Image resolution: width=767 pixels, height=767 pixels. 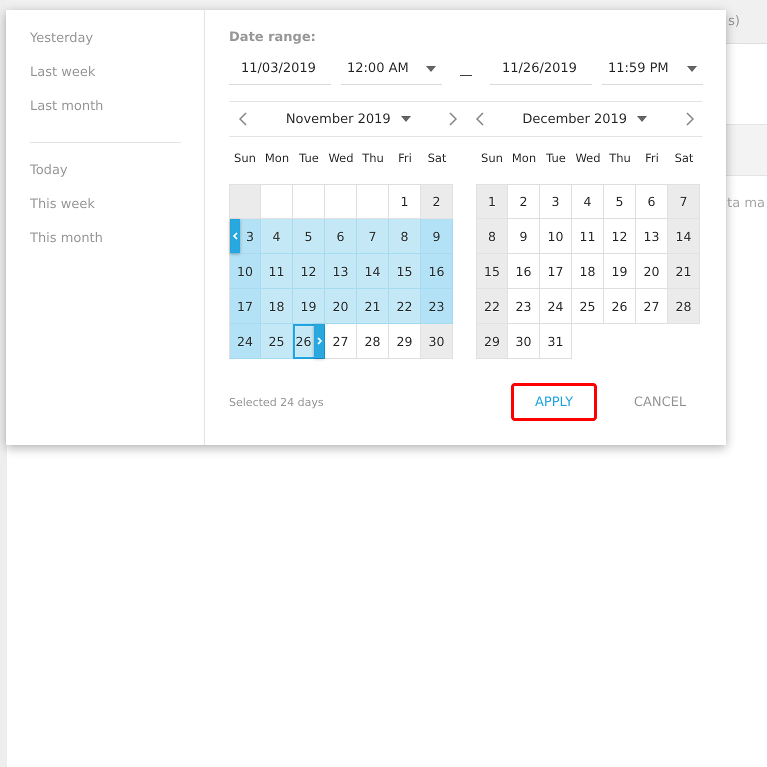 I want to click on body-text: ta ma, so click(x=746, y=203).